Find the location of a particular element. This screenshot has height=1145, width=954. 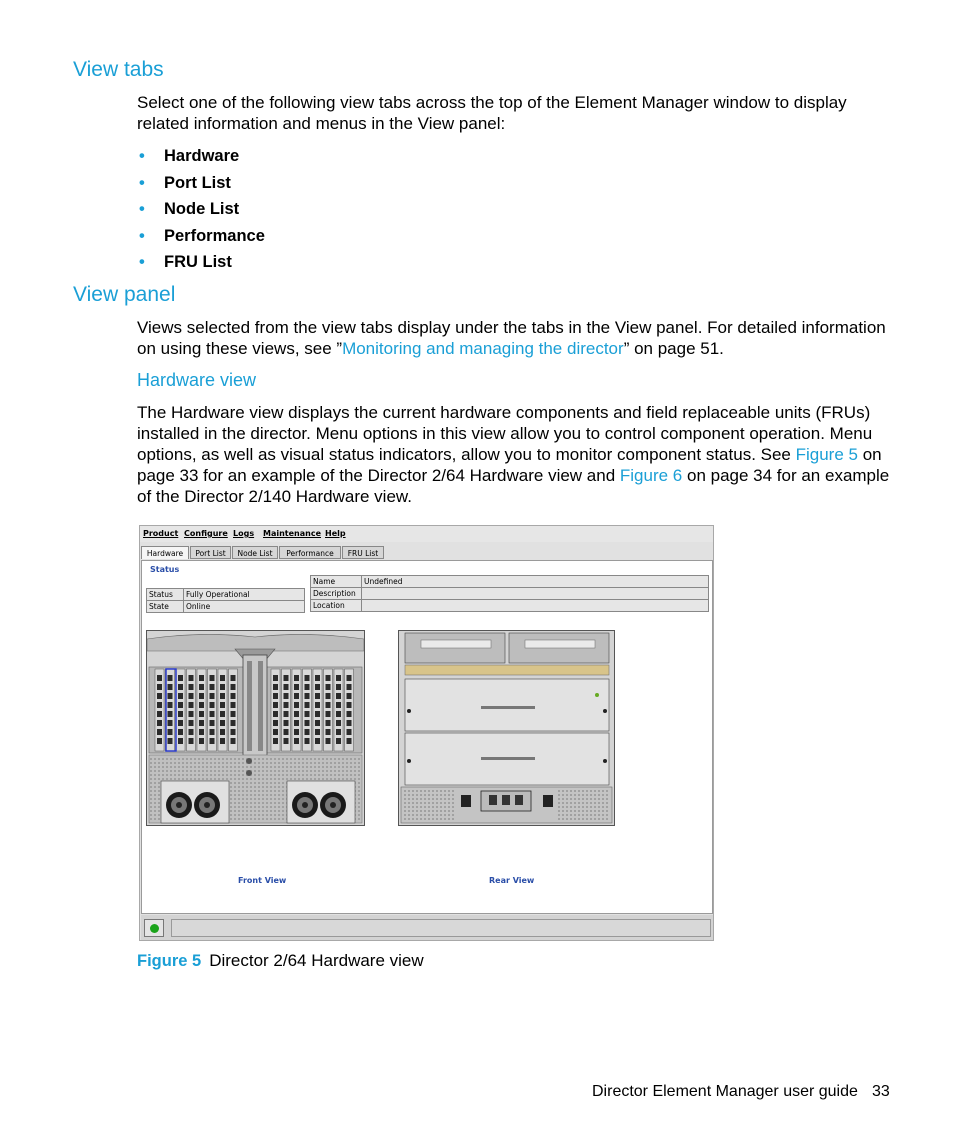

director-front-illustration is located at coordinates (255, 728).